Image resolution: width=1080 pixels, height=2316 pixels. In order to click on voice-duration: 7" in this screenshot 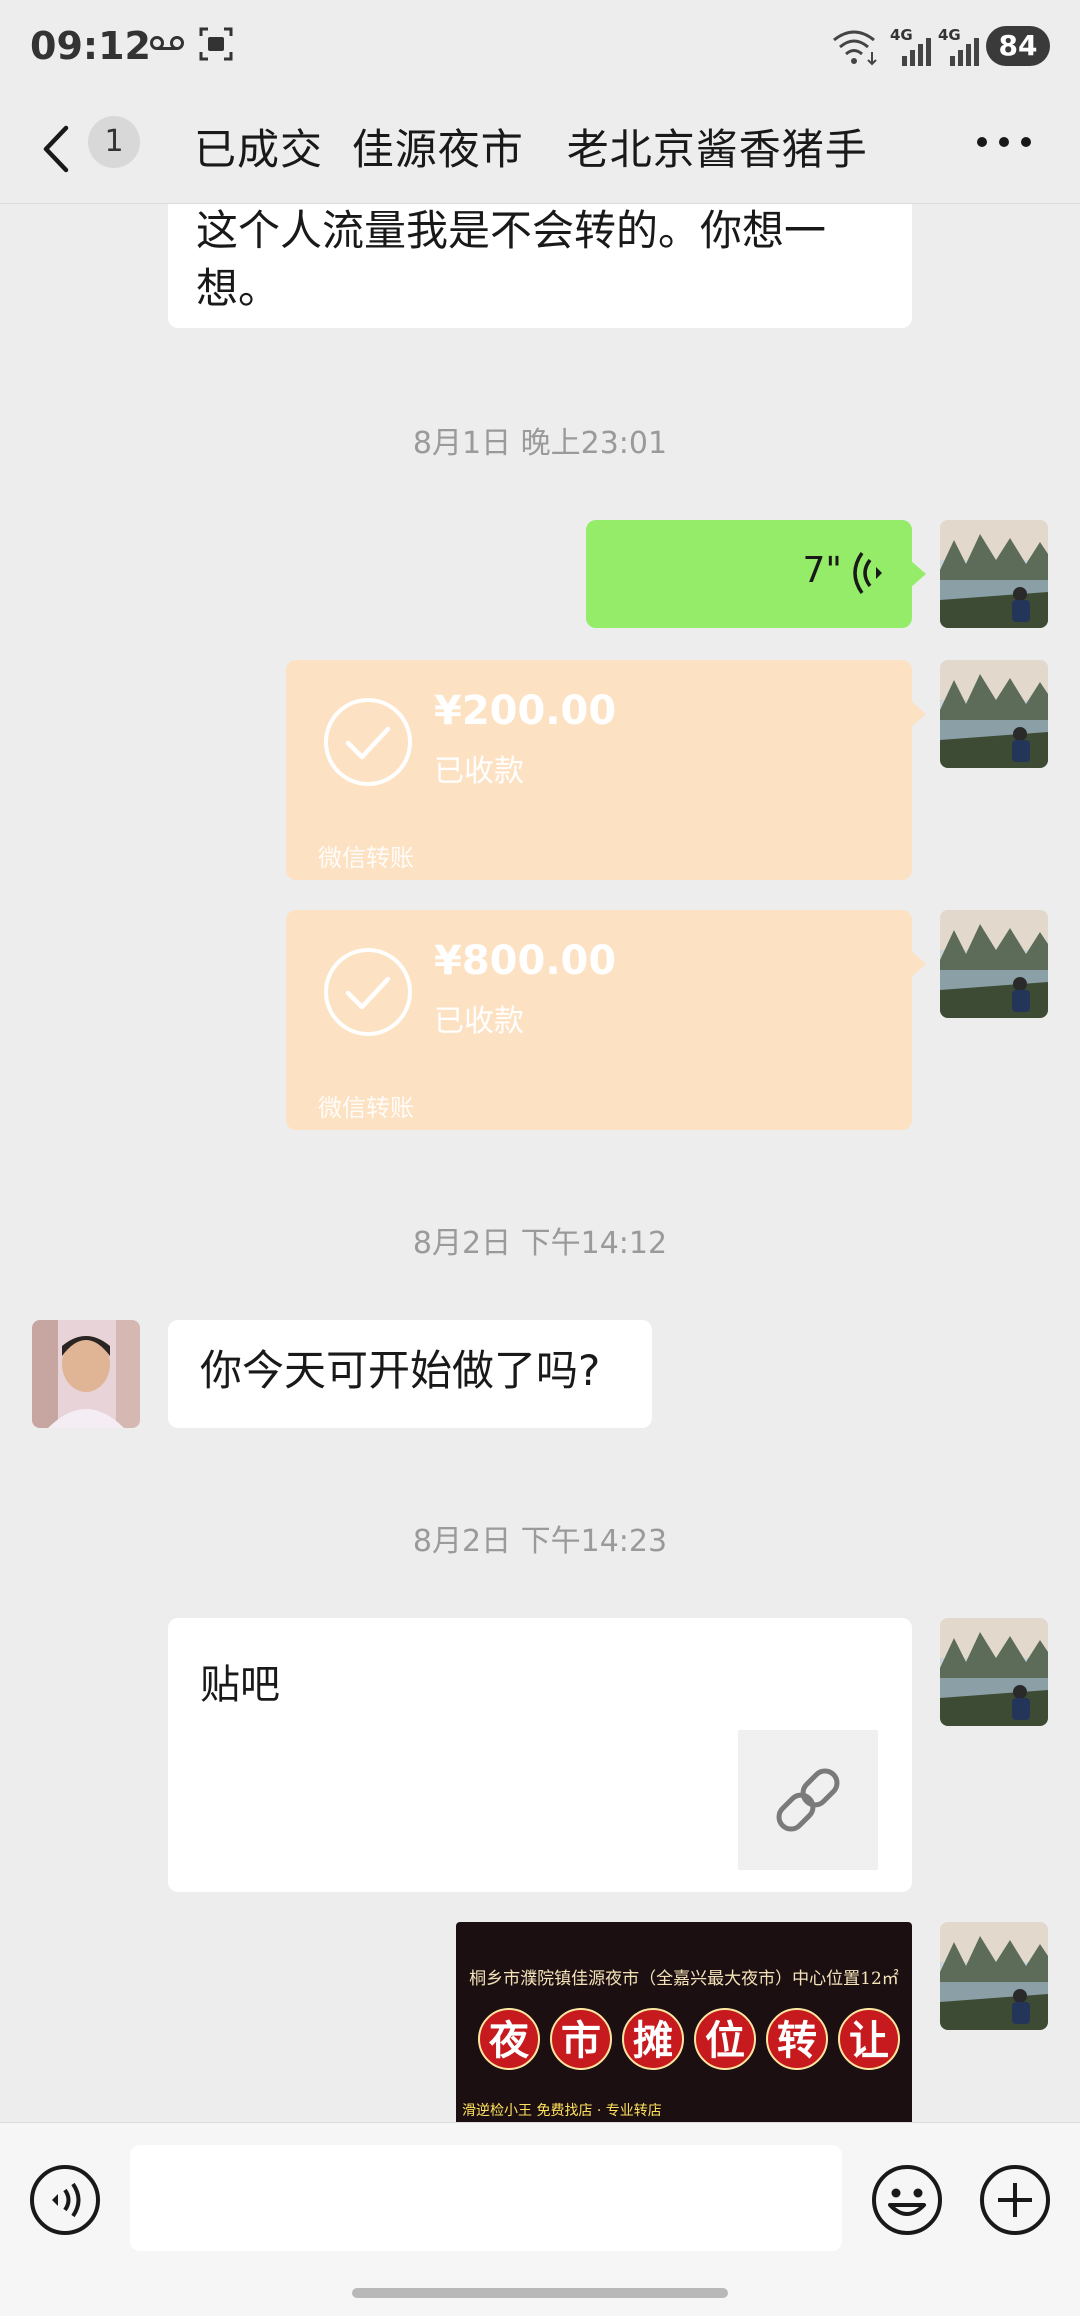, I will do `click(822, 570)`.